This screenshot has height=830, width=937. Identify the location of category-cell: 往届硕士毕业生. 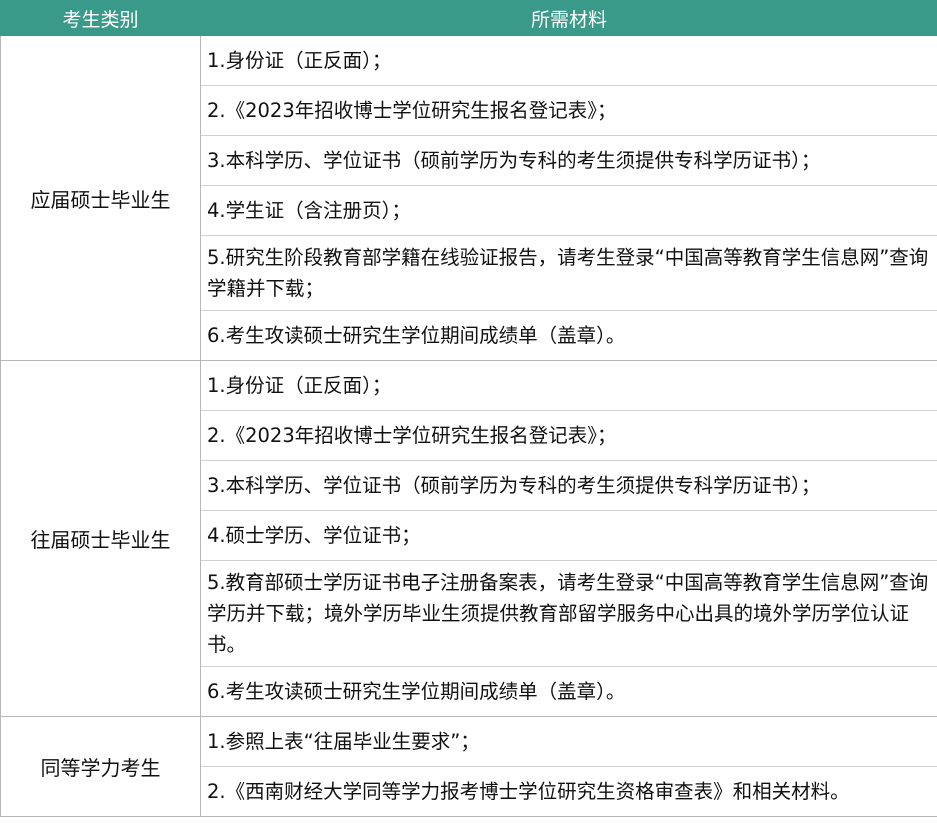
(100, 538).